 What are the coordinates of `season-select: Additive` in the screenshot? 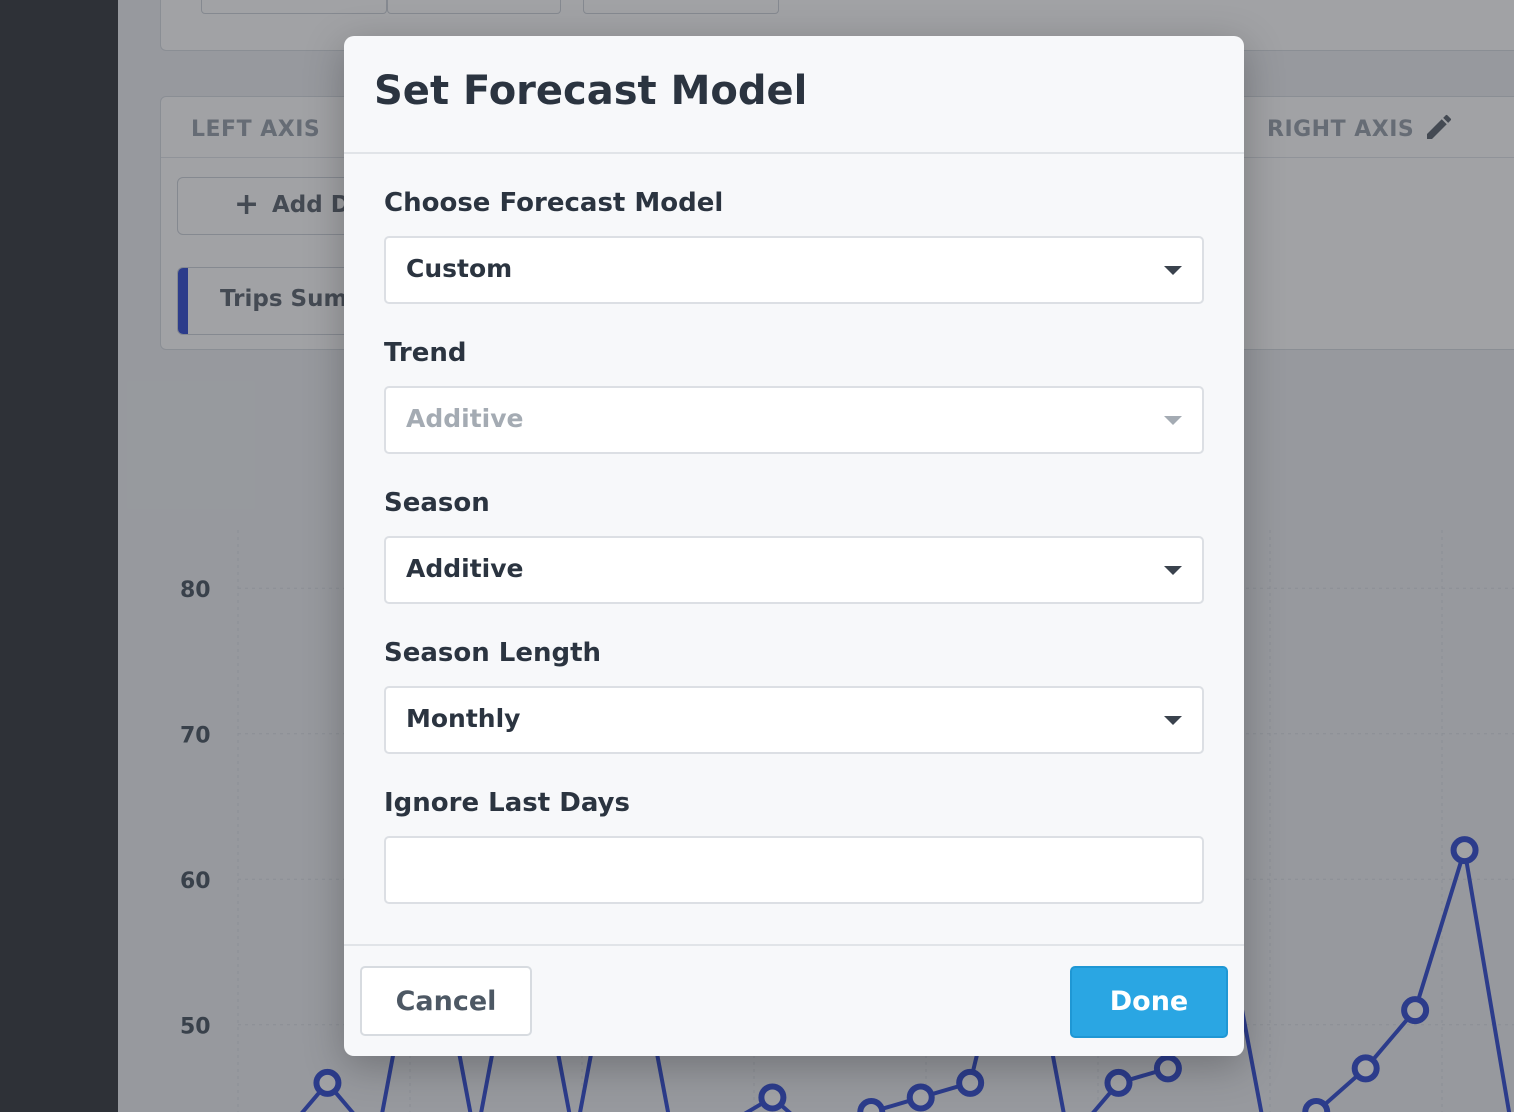 It's located at (794, 570).